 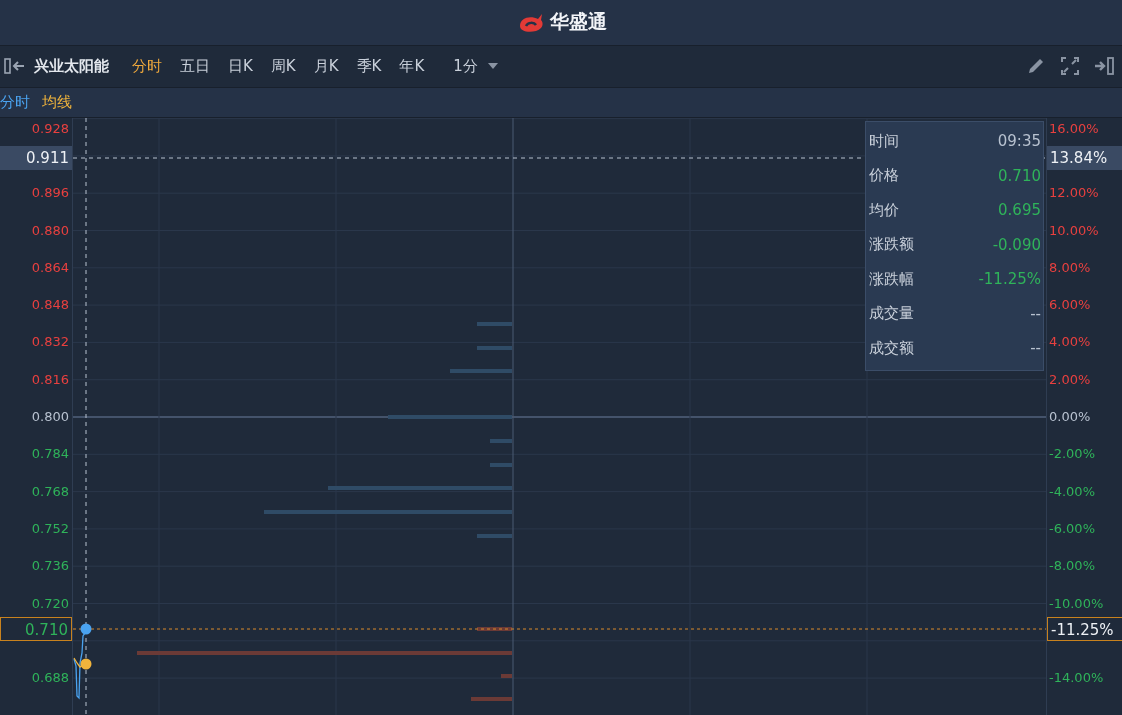 I want to click on logo-text: 华盛通, so click(x=578, y=22).